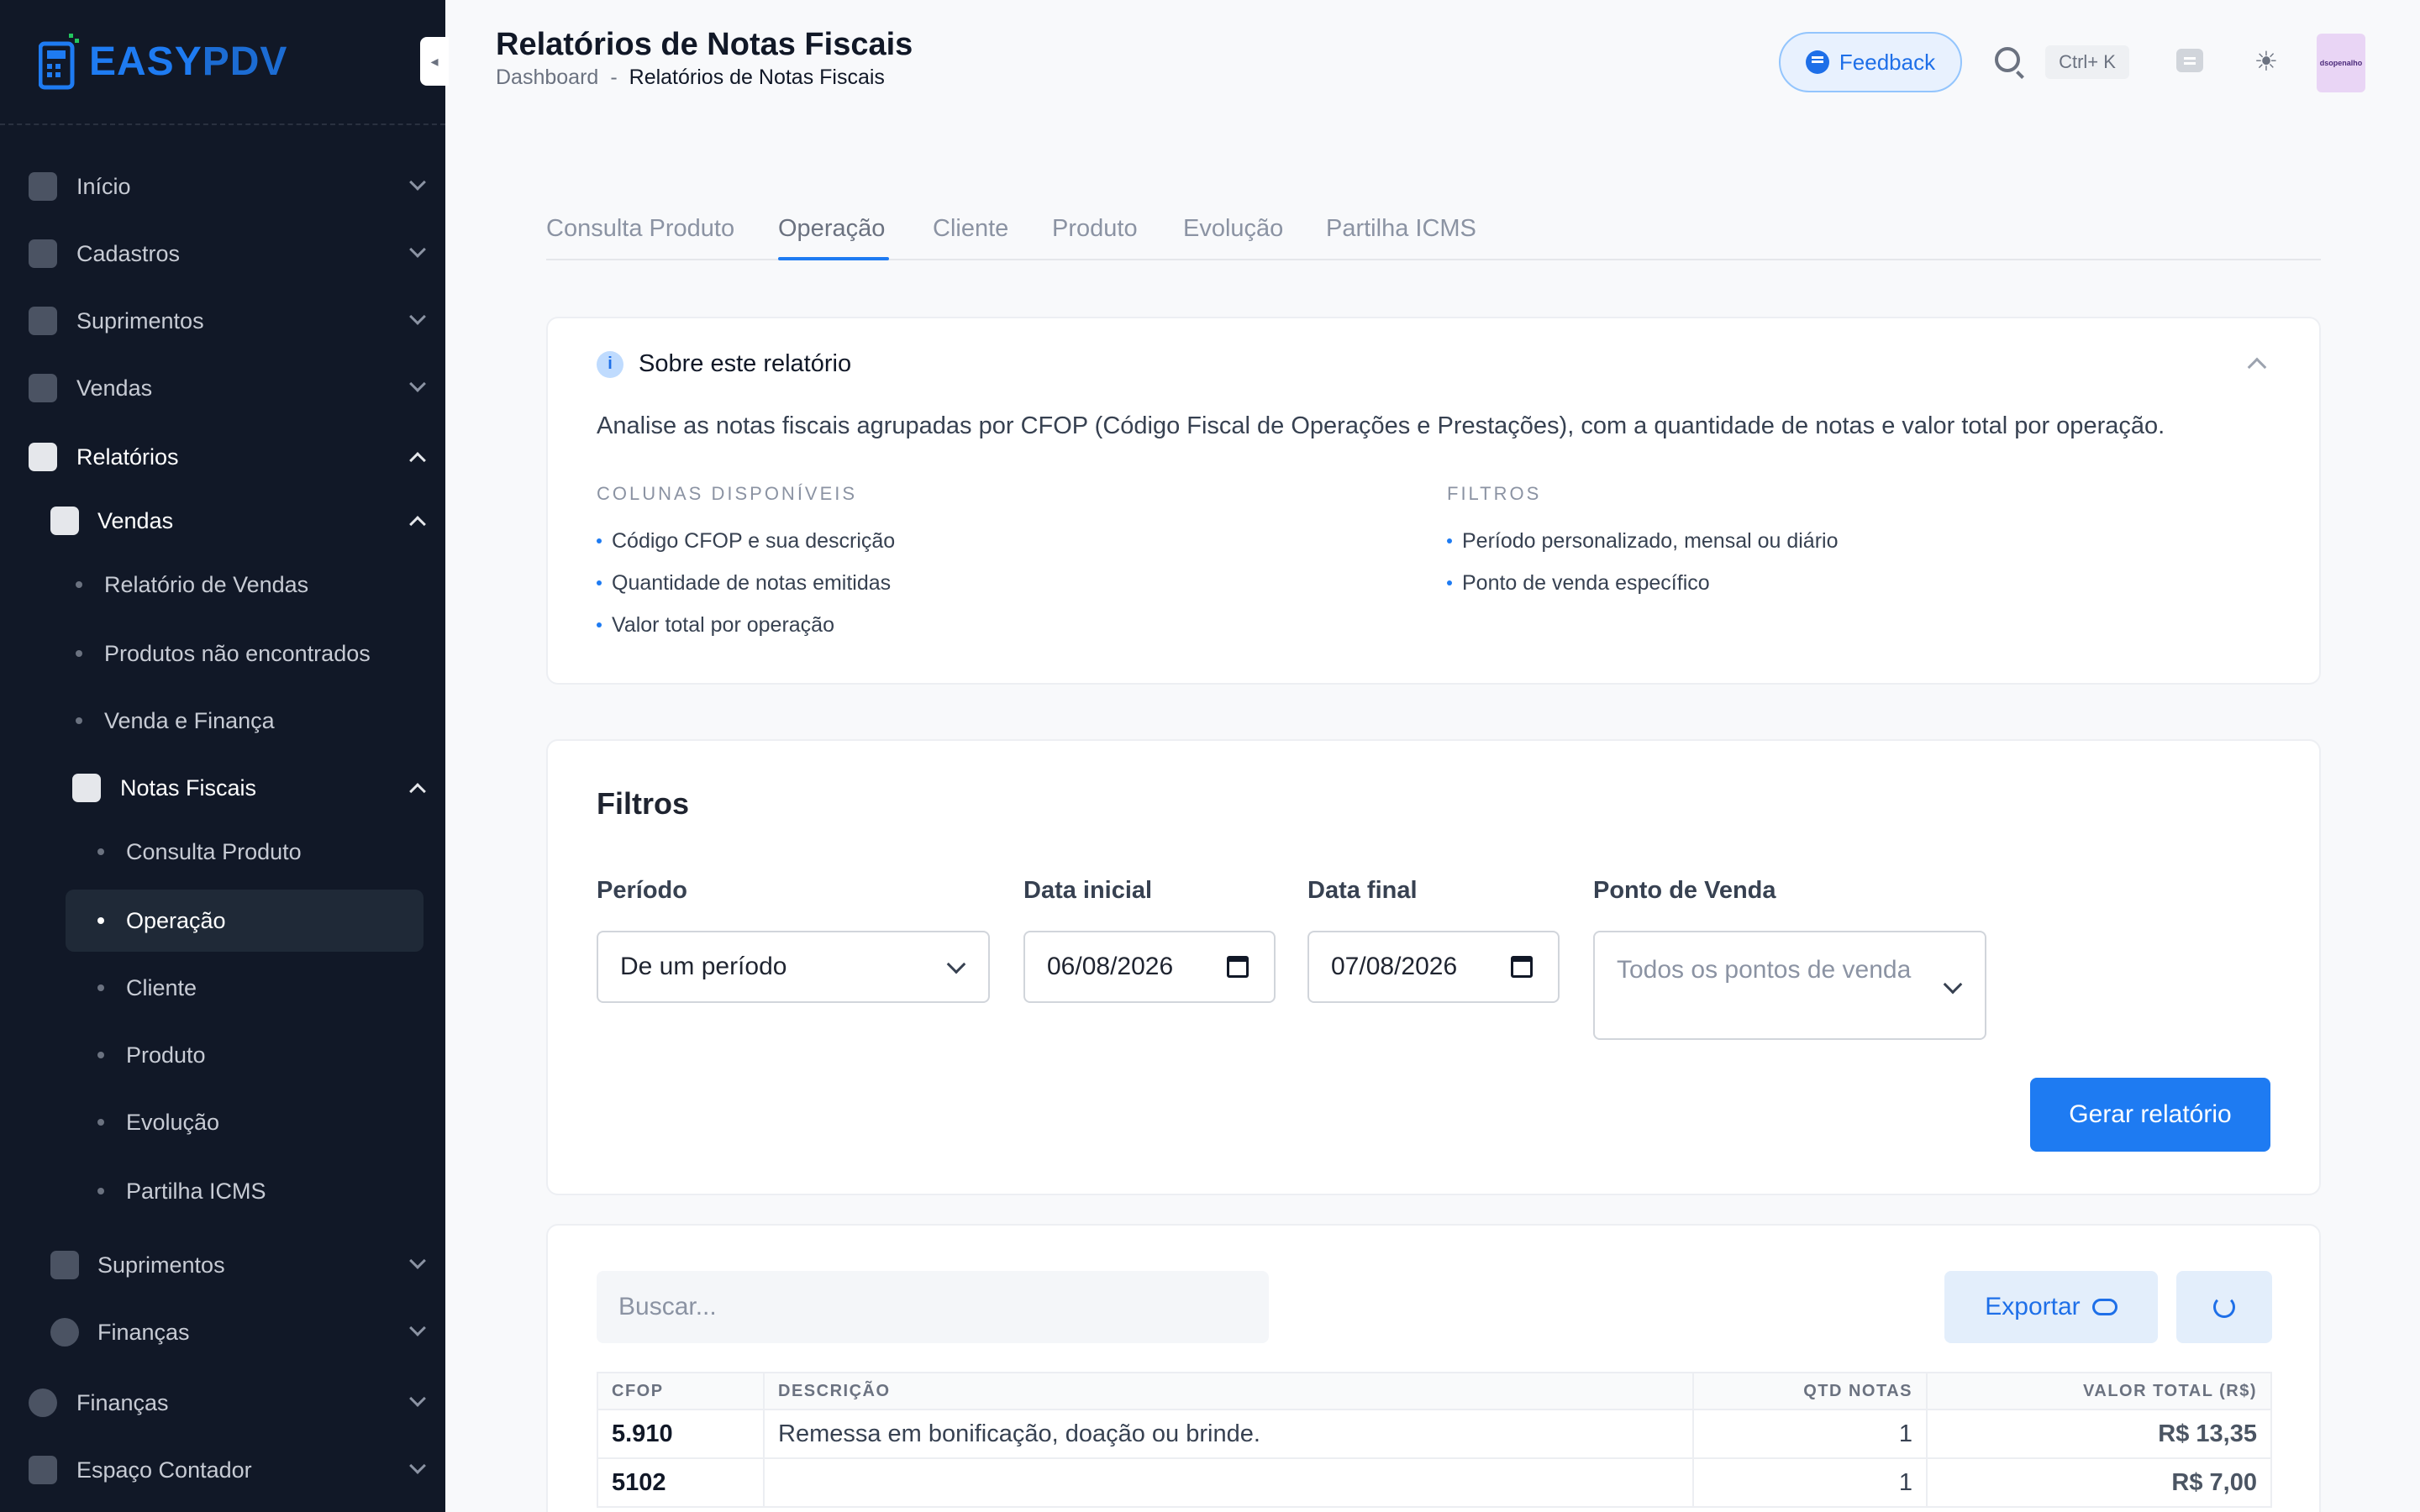  Describe the element at coordinates (223, 721) in the screenshot. I see `sidebar-item-venda-financa: Venda e Finança` at that location.